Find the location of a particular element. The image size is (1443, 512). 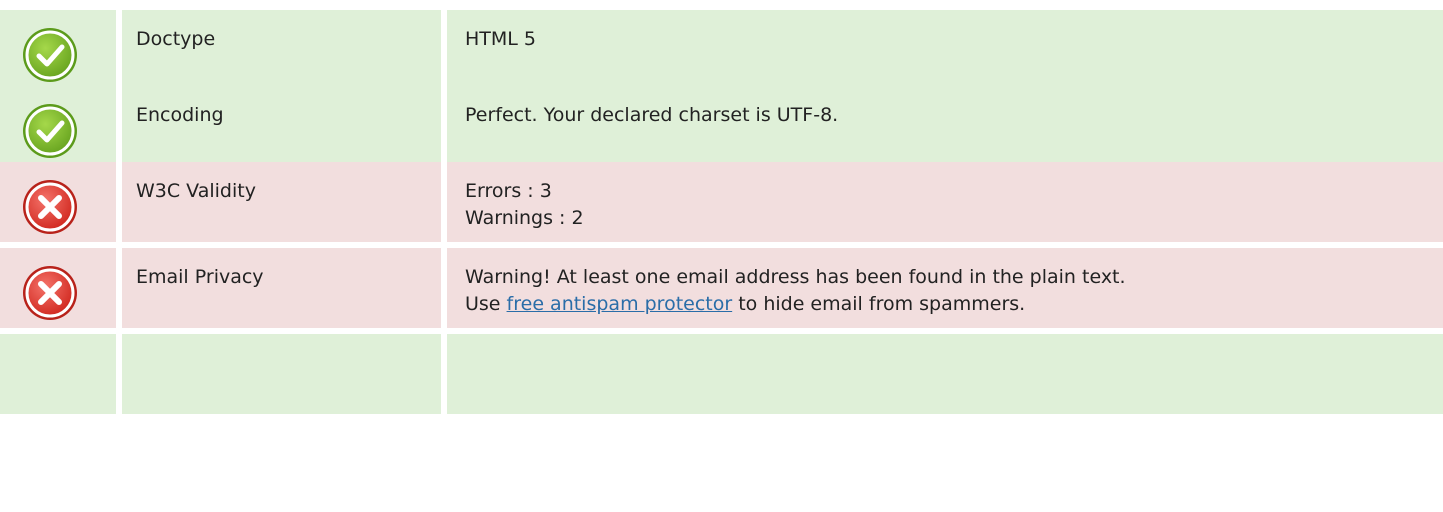

row-label-cell: Doctype is located at coordinates (281, 50).